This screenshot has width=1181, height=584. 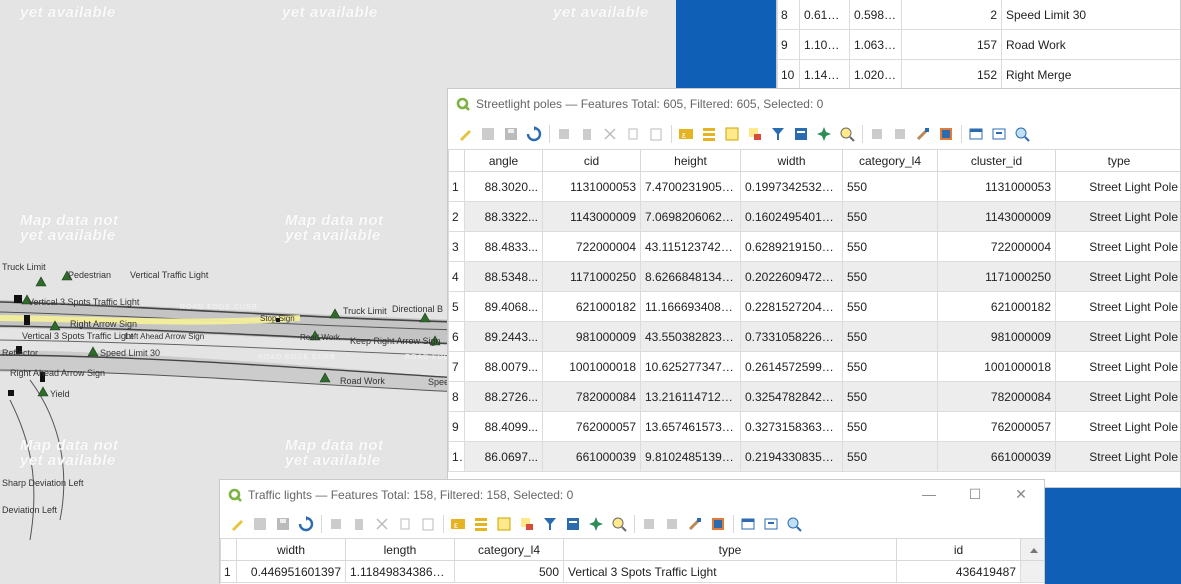 What do you see at coordinates (1021, 494) in the screenshot?
I see `close-button: ✕` at bounding box center [1021, 494].